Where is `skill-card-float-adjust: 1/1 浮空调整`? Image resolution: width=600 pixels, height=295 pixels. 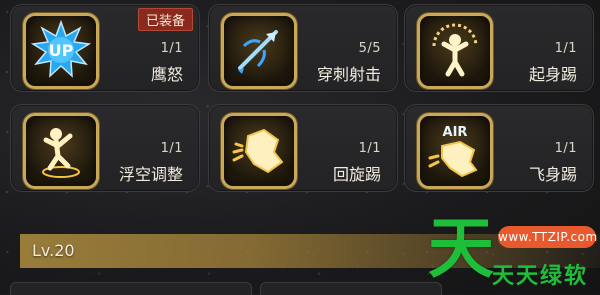 skill-card-float-adjust: 1/1 浮空调整 is located at coordinates (105, 148).